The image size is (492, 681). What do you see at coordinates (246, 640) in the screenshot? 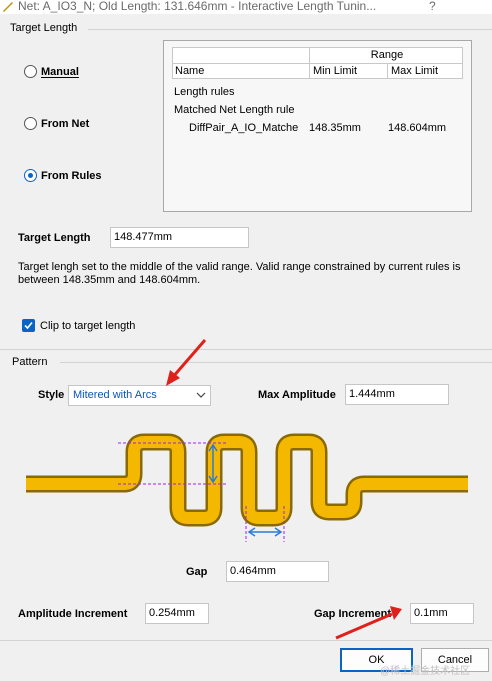
I see `footer-separator` at bounding box center [246, 640].